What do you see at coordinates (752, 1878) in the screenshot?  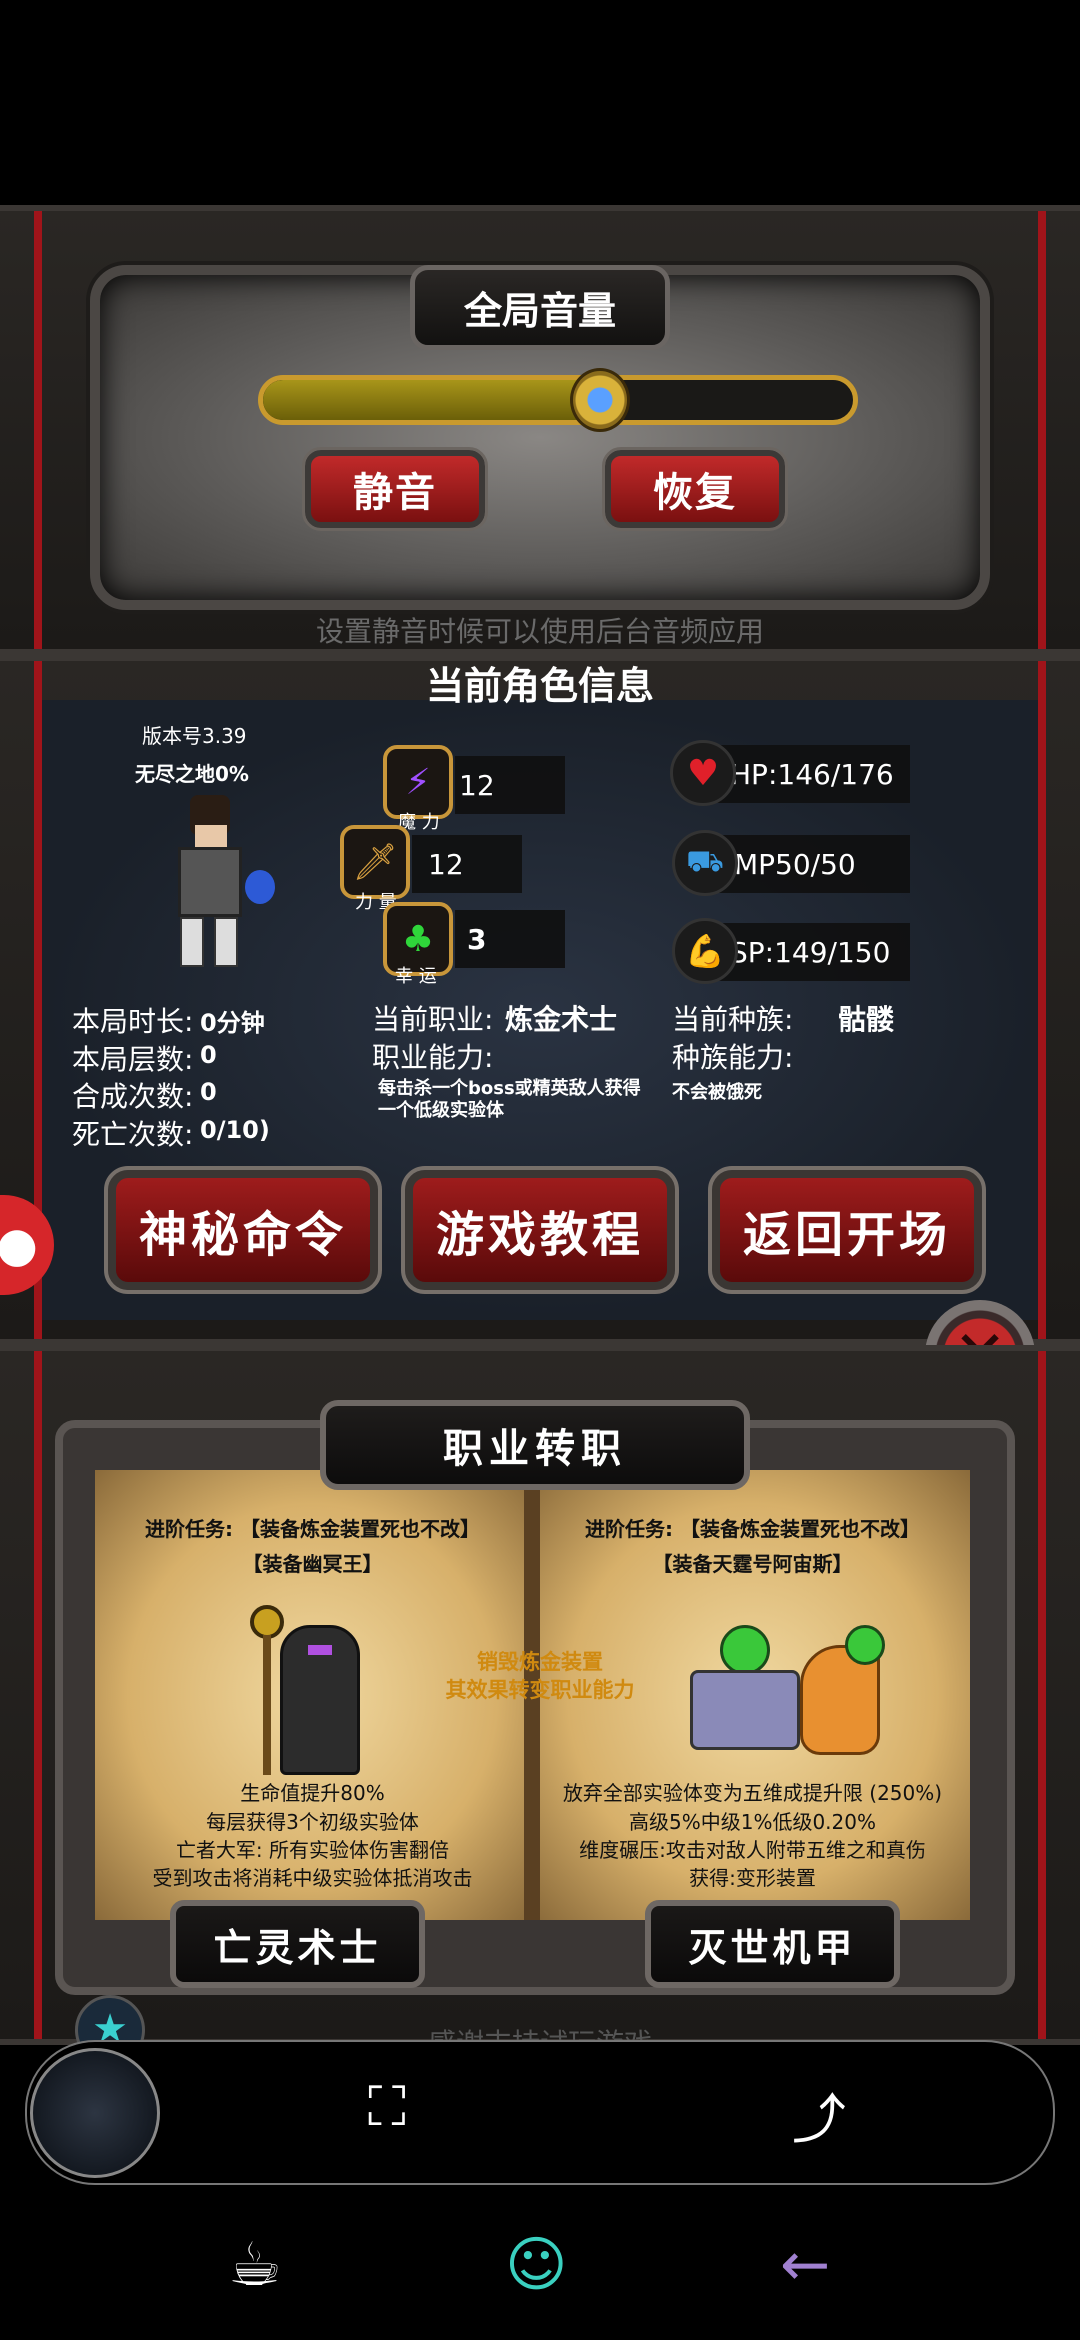 I see `right-effect-4: 获得:变形装置` at bounding box center [752, 1878].